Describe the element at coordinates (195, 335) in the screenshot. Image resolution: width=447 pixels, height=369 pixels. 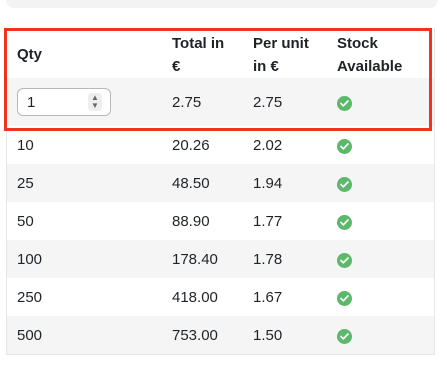
I see `total-cell: 753.00` at that location.